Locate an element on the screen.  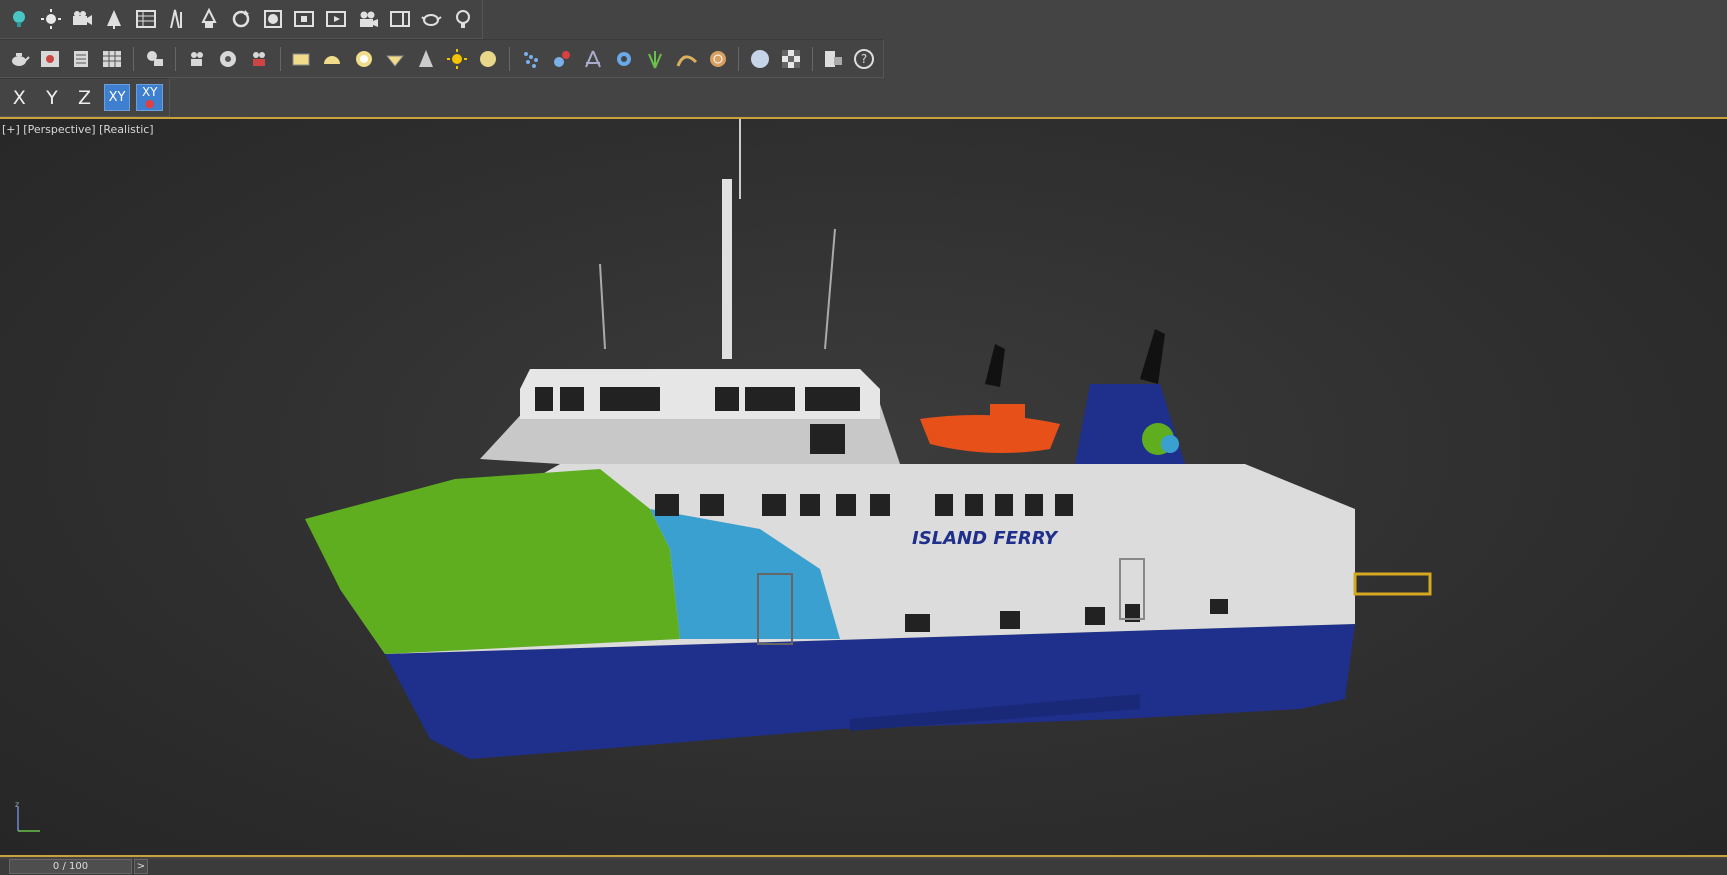
sun-light-icon is located at coordinates (457, 59).